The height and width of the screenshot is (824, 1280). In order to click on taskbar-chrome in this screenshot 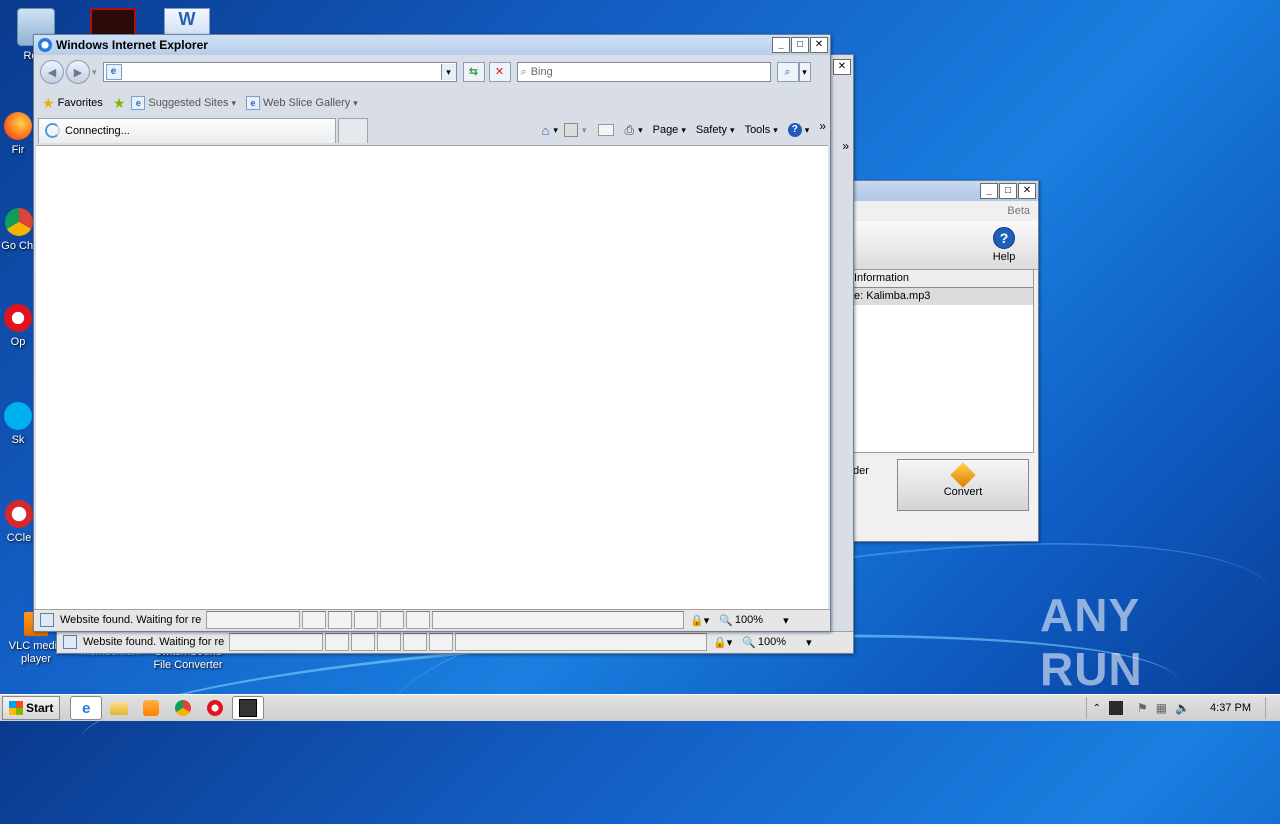, I will do `click(183, 708)`.